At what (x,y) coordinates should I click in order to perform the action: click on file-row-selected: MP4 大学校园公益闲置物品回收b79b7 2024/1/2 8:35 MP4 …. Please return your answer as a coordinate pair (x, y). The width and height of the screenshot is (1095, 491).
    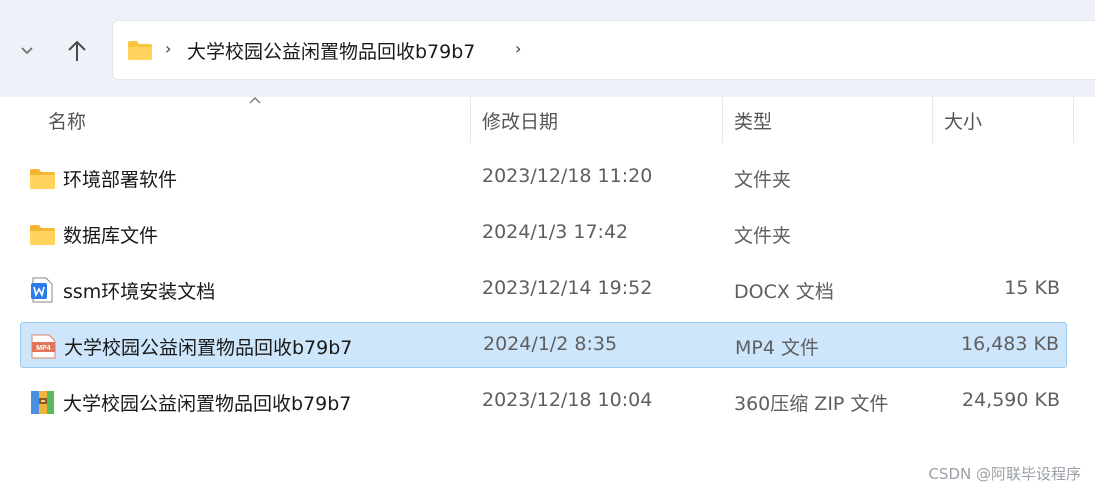
    Looking at the image, I should click on (543, 345).